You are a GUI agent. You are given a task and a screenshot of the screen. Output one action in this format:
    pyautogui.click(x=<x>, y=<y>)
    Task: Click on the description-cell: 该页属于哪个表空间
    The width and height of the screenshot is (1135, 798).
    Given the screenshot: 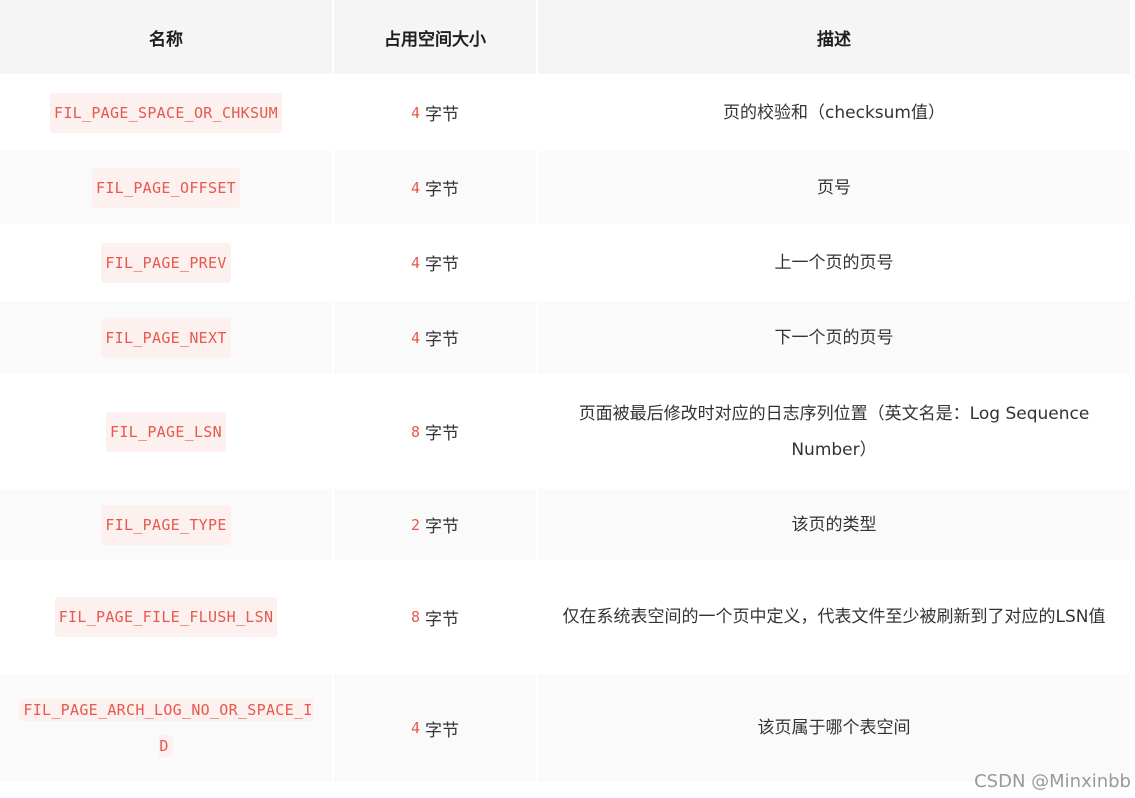 What is the action you would take?
    pyautogui.click(x=834, y=728)
    